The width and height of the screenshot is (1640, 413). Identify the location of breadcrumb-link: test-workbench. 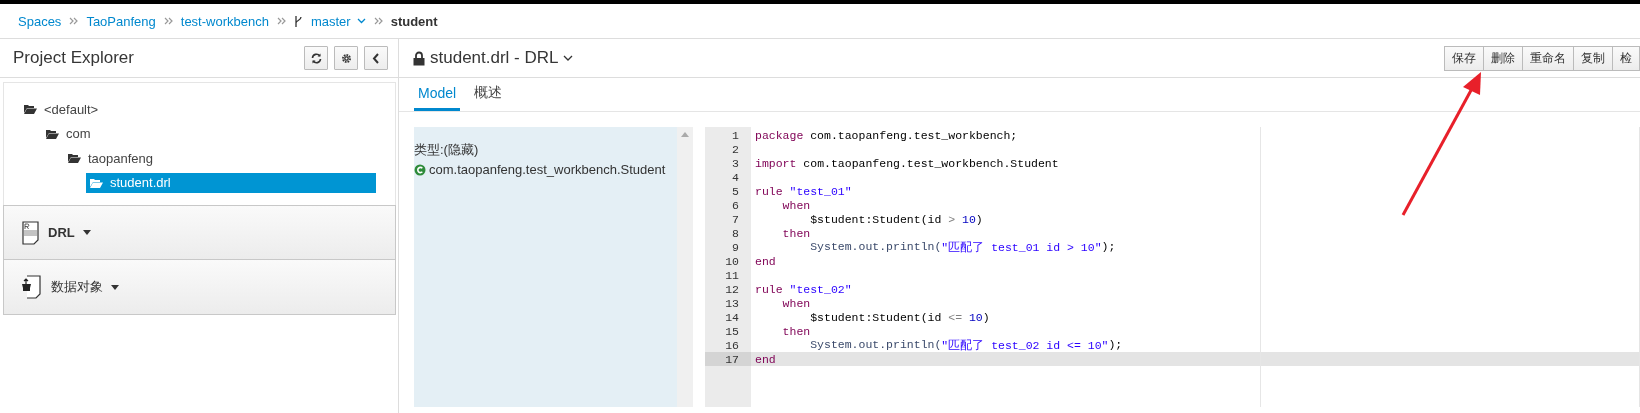
(224, 21).